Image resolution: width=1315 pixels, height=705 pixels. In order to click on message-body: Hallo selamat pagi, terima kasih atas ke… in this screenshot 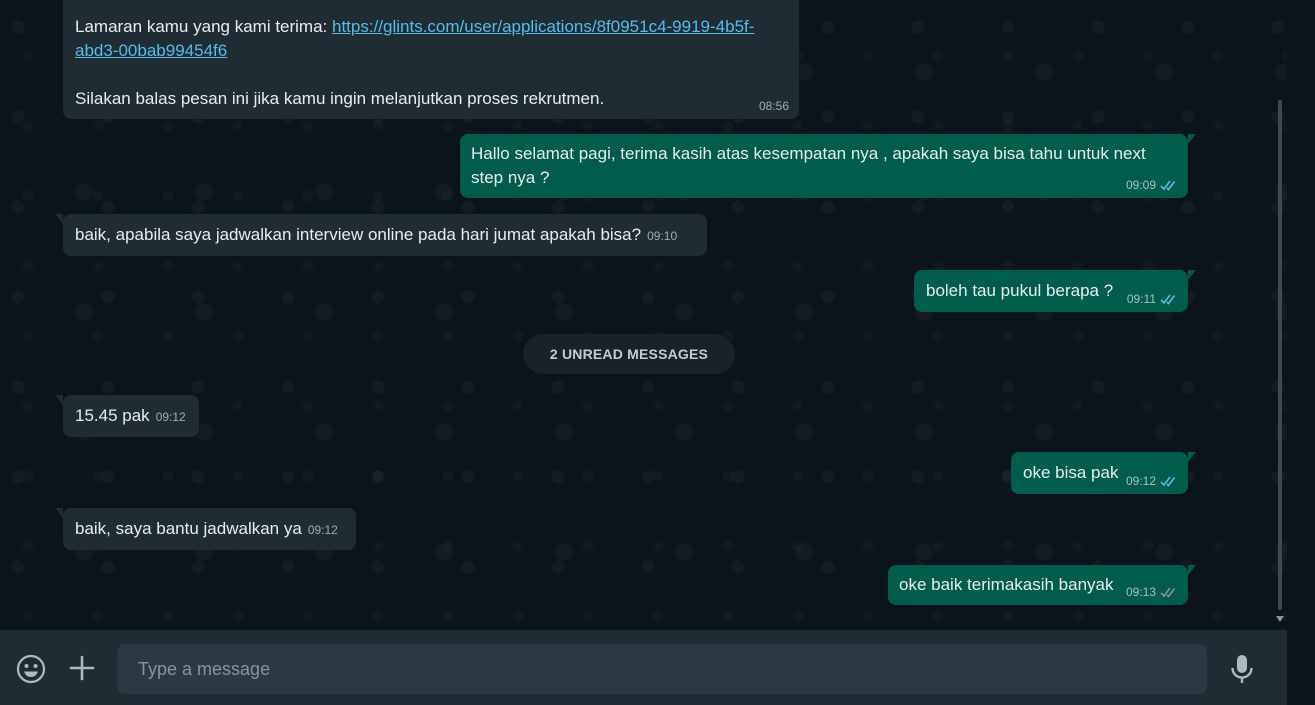, I will do `click(821, 166)`.